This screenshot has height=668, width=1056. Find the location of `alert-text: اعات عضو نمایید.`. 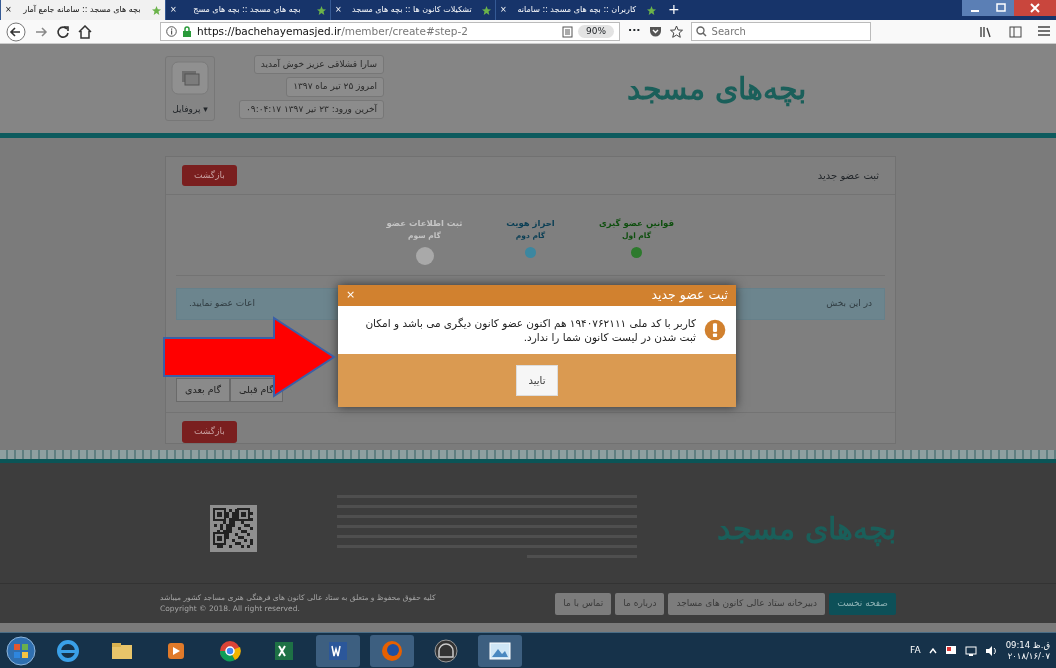

alert-text: اعات عضو نمایید. is located at coordinates (222, 304).